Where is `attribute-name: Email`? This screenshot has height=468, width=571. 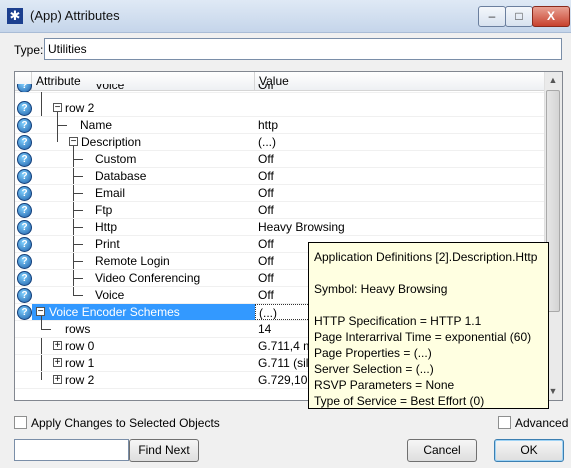
attribute-name: Email is located at coordinates (110, 193).